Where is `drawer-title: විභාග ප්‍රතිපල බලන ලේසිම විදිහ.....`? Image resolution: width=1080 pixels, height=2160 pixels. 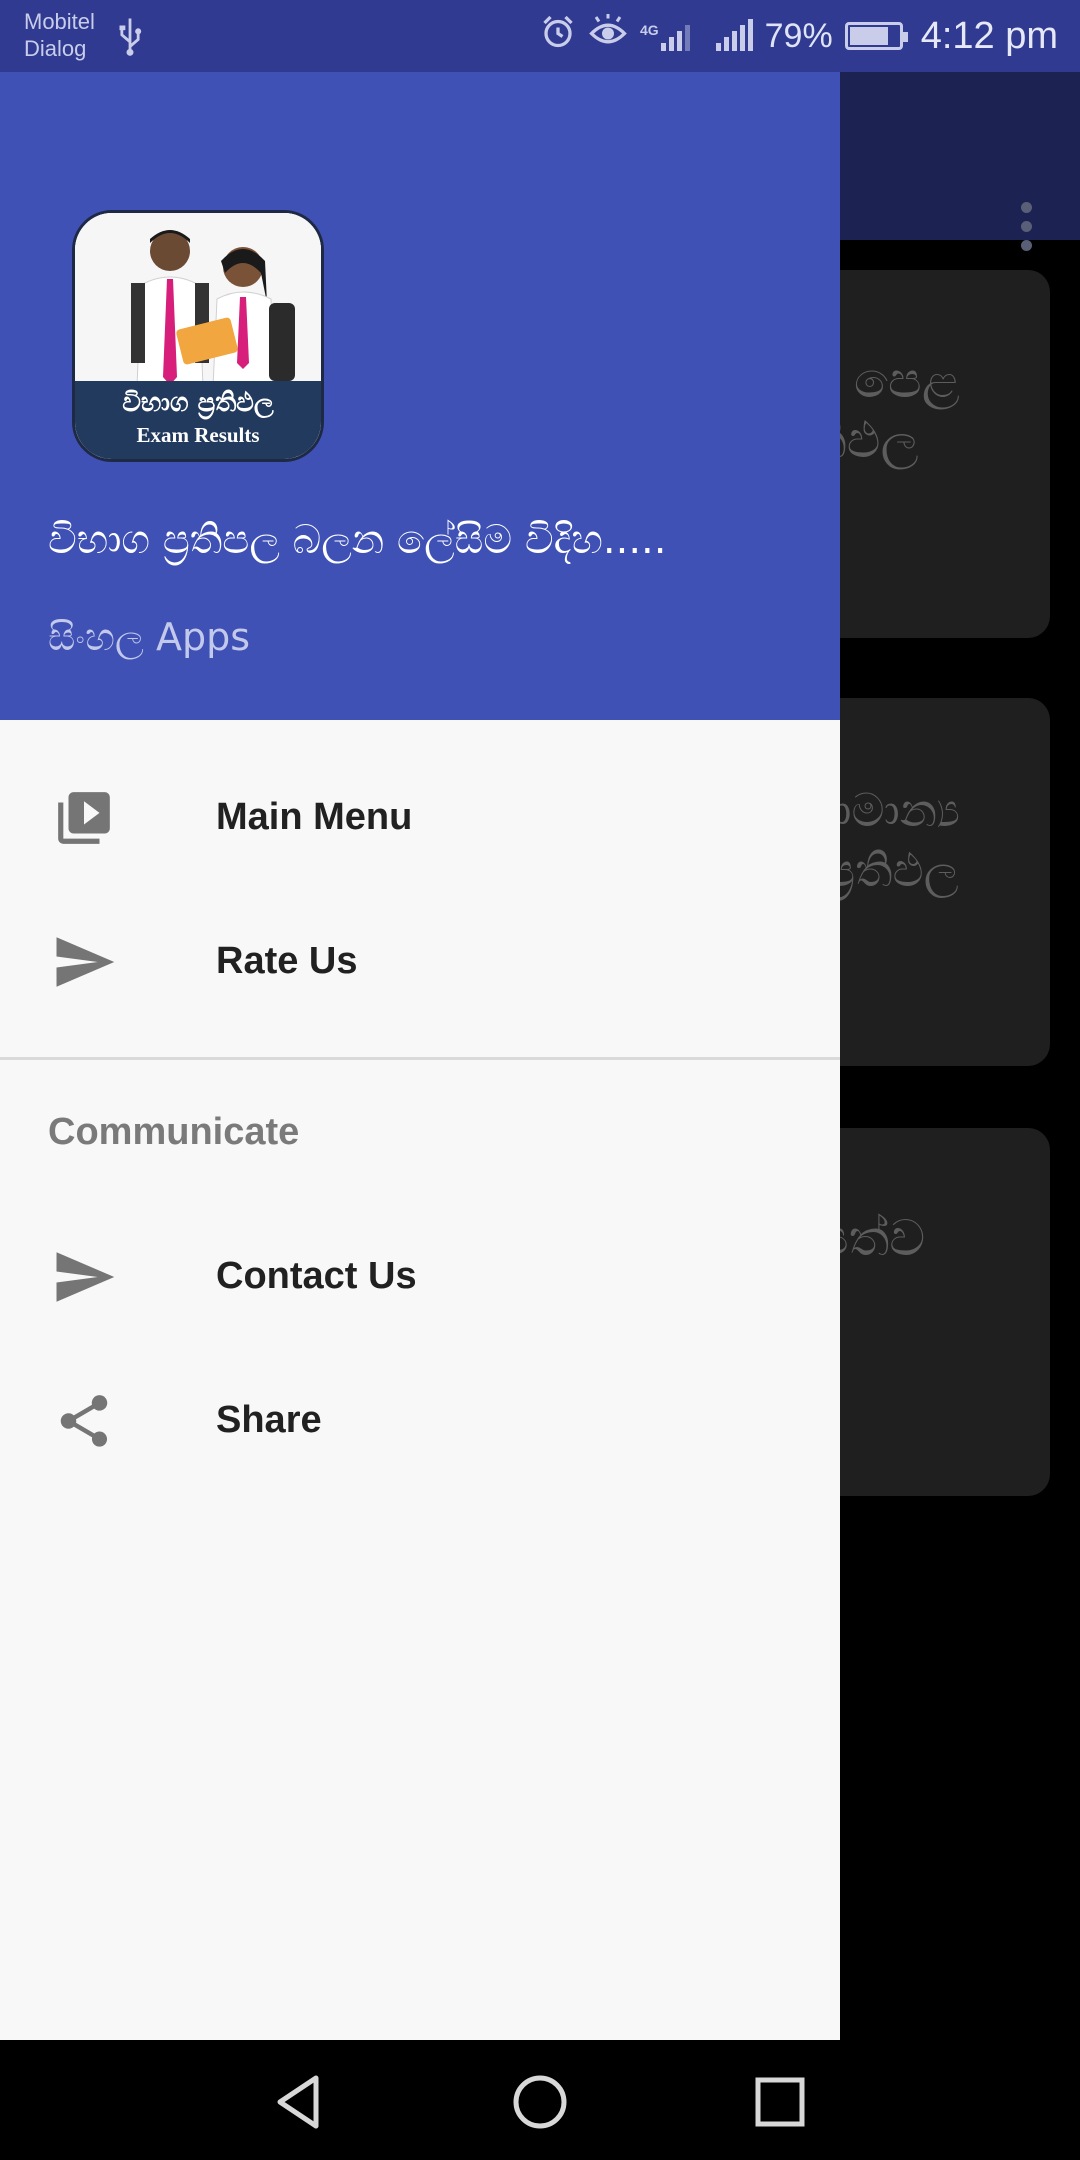 drawer-title: විභාග ප්‍රතිපල බලන ලේසිම විදිහ..... is located at coordinates (357, 540).